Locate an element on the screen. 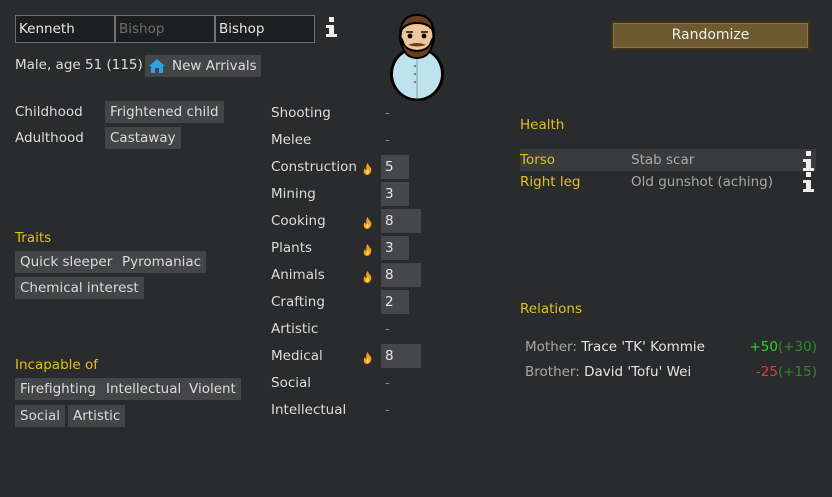 This screenshot has height=497, width=832. opinion-value: +50 is located at coordinates (763, 347).